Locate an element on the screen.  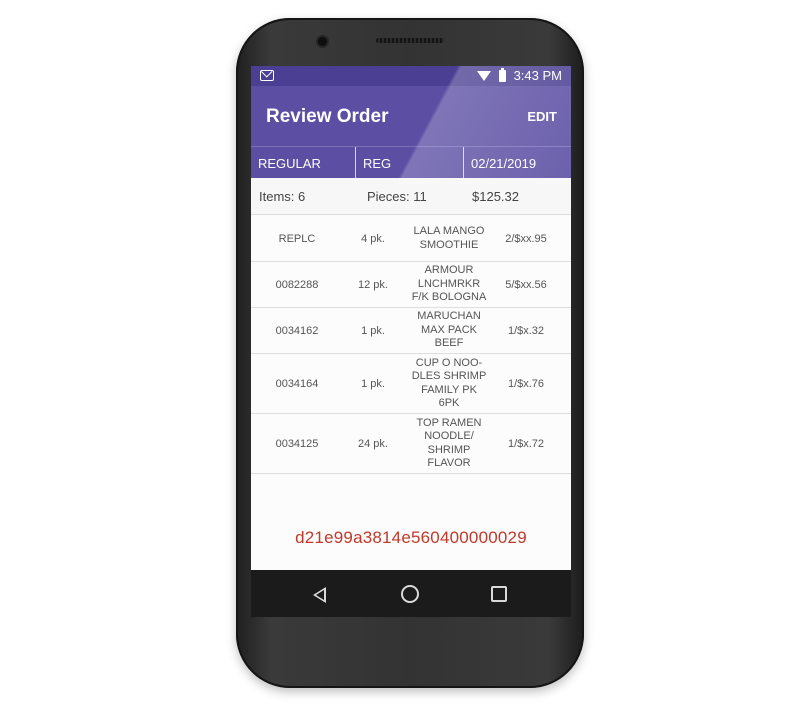
app-bar: Review Order EDIT is located at coordinates (411, 116).